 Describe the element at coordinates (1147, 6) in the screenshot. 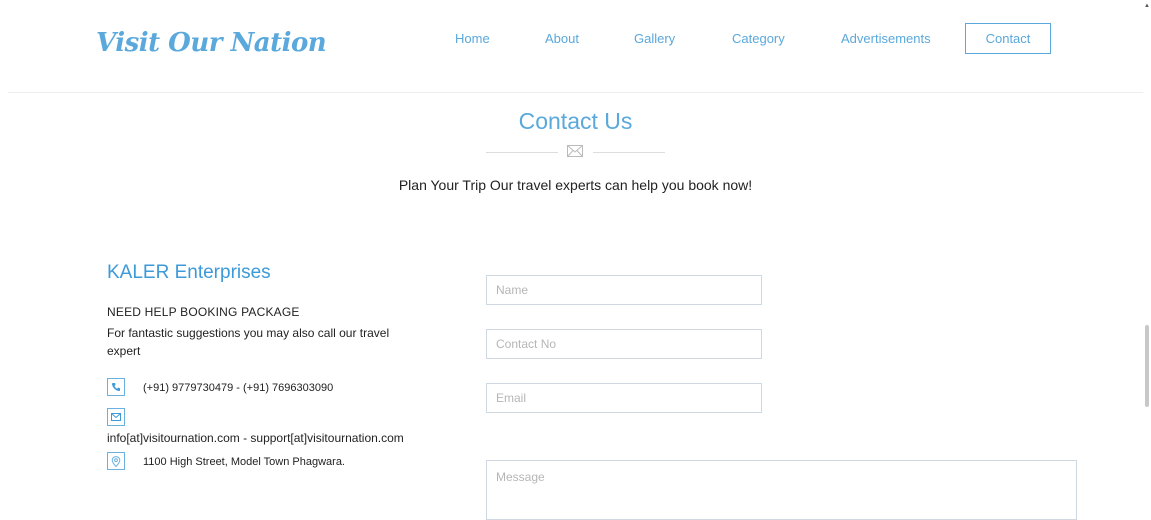

I see `scrollbar-up-arrow: ▲` at that location.